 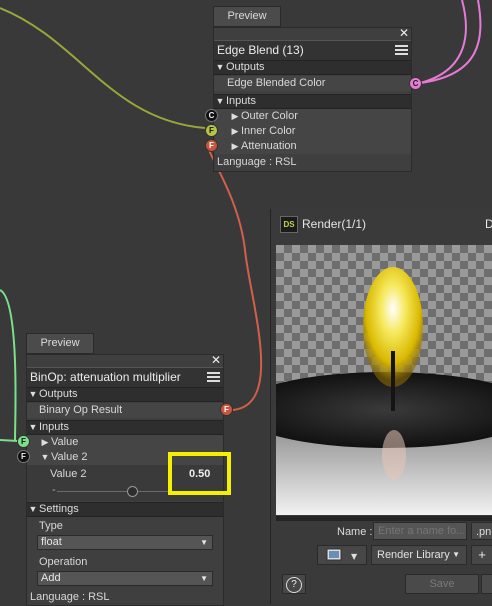 I want to click on node-title-text: BinOp: attenuation multiplier, so click(x=105, y=377).